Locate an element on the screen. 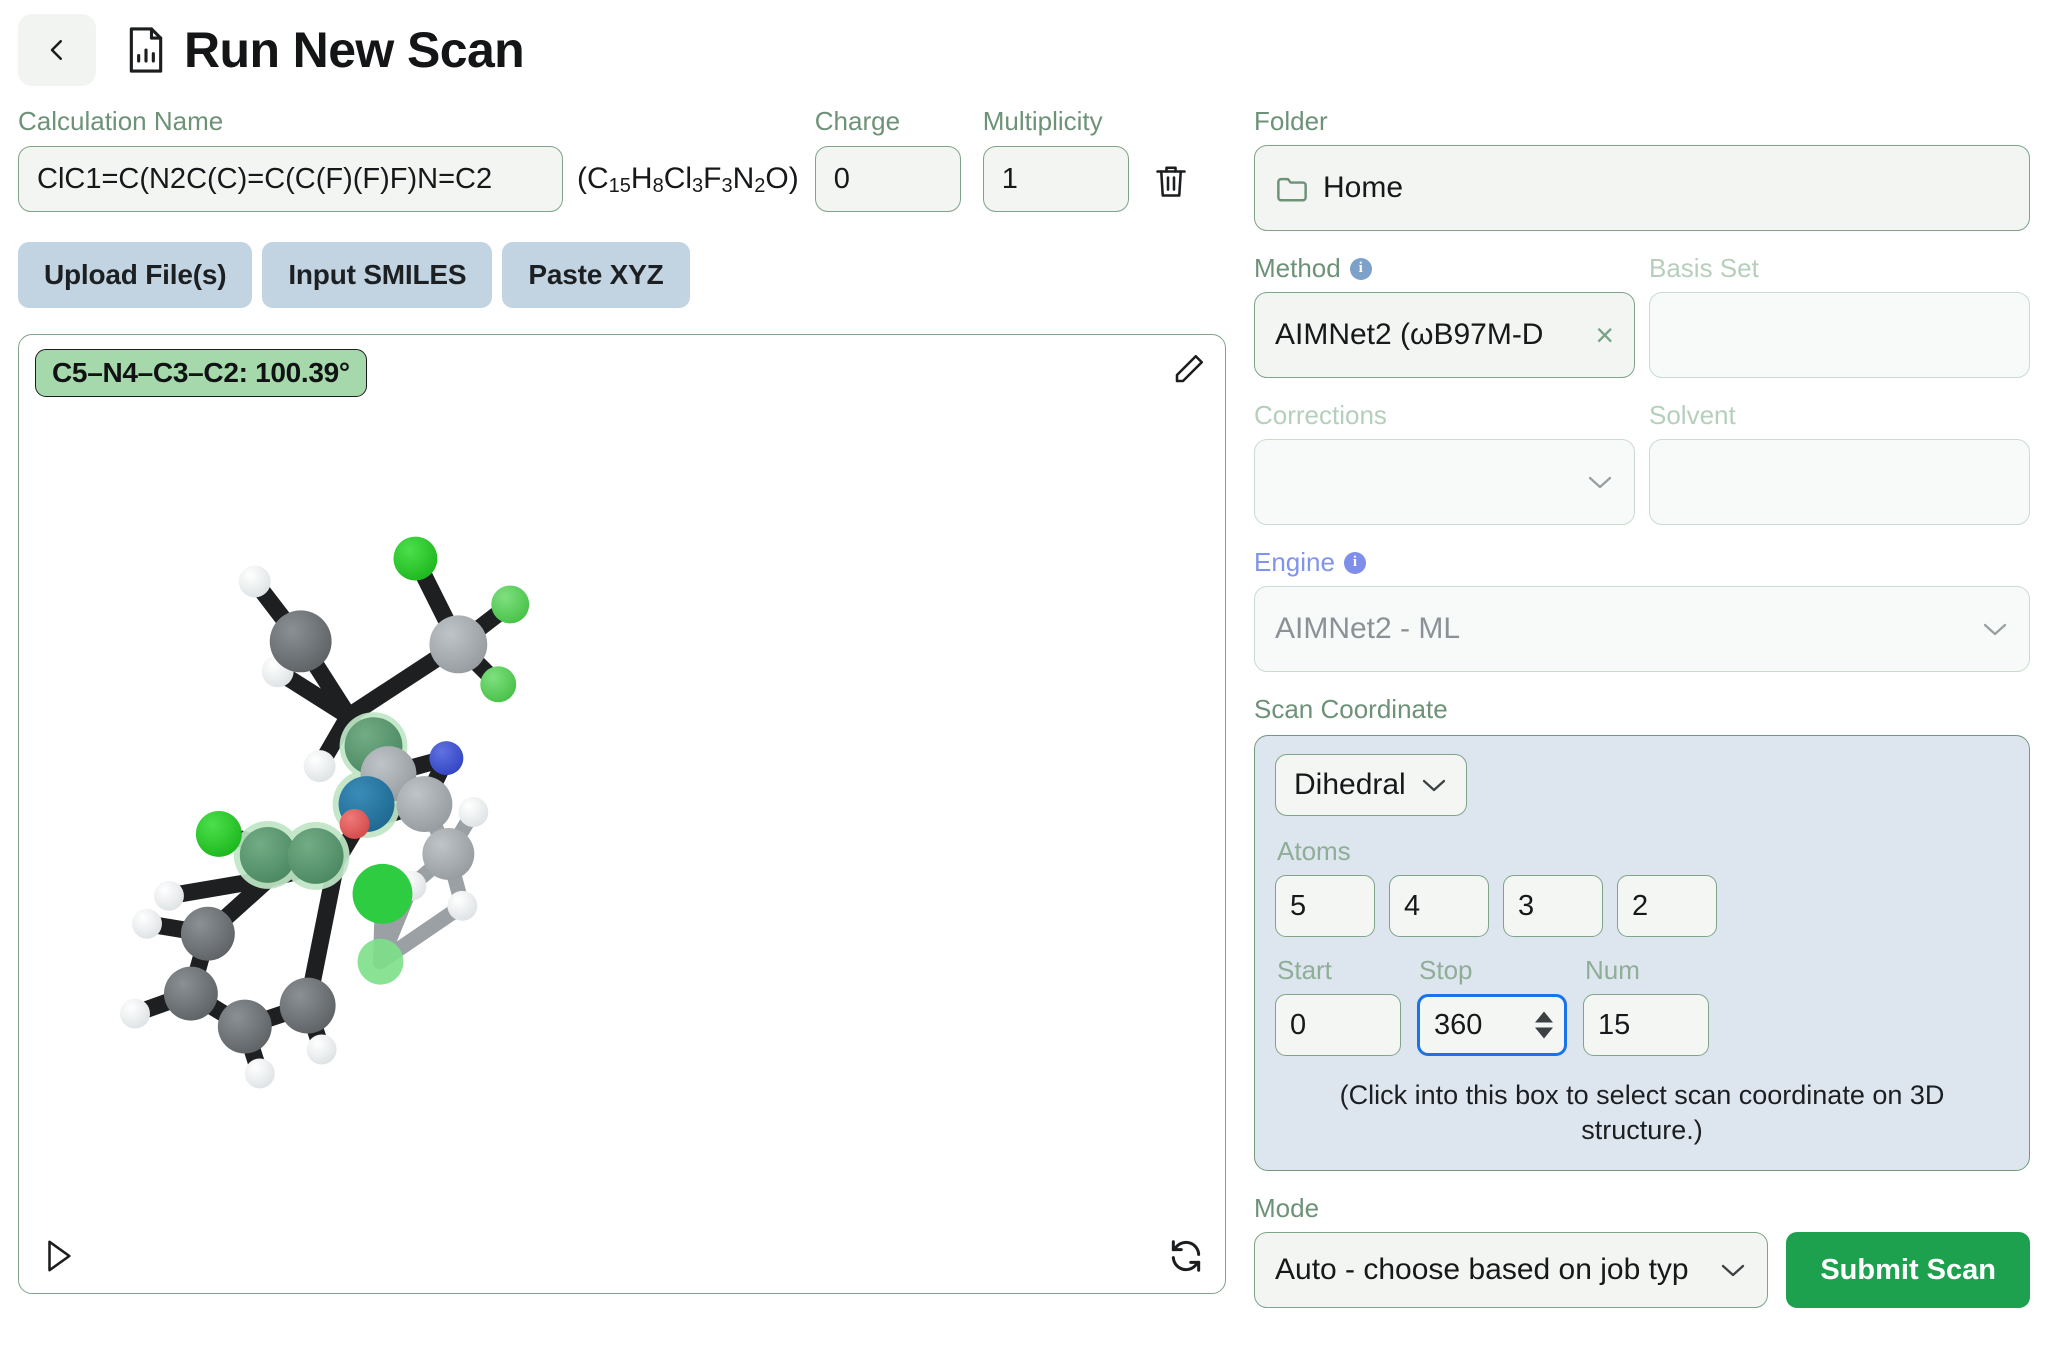 This screenshot has width=2048, height=1358. basis-set-label: Basis Set is located at coordinates (1704, 268).